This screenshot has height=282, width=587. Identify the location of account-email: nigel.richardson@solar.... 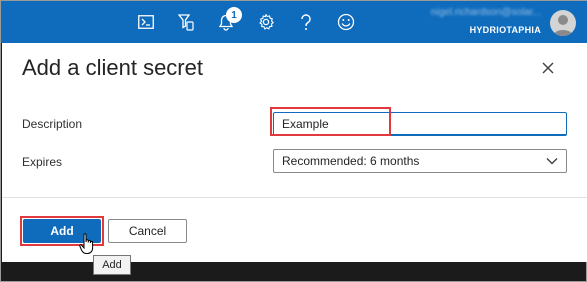
(485, 12).